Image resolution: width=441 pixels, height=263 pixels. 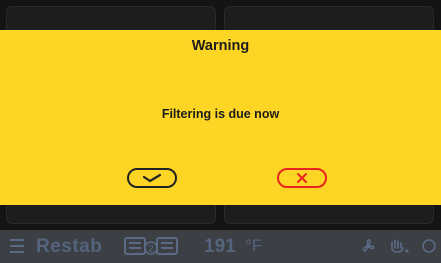 What do you see at coordinates (17, 246) in the screenshot?
I see `menu-icon` at bounding box center [17, 246].